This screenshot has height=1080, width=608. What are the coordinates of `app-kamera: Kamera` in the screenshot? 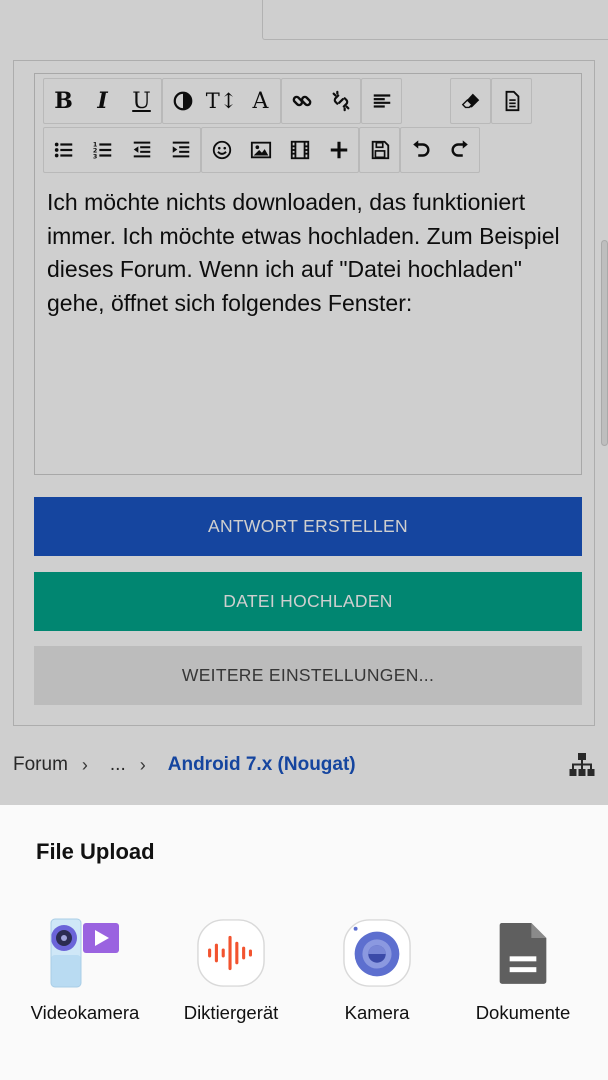 It's located at (377, 969).